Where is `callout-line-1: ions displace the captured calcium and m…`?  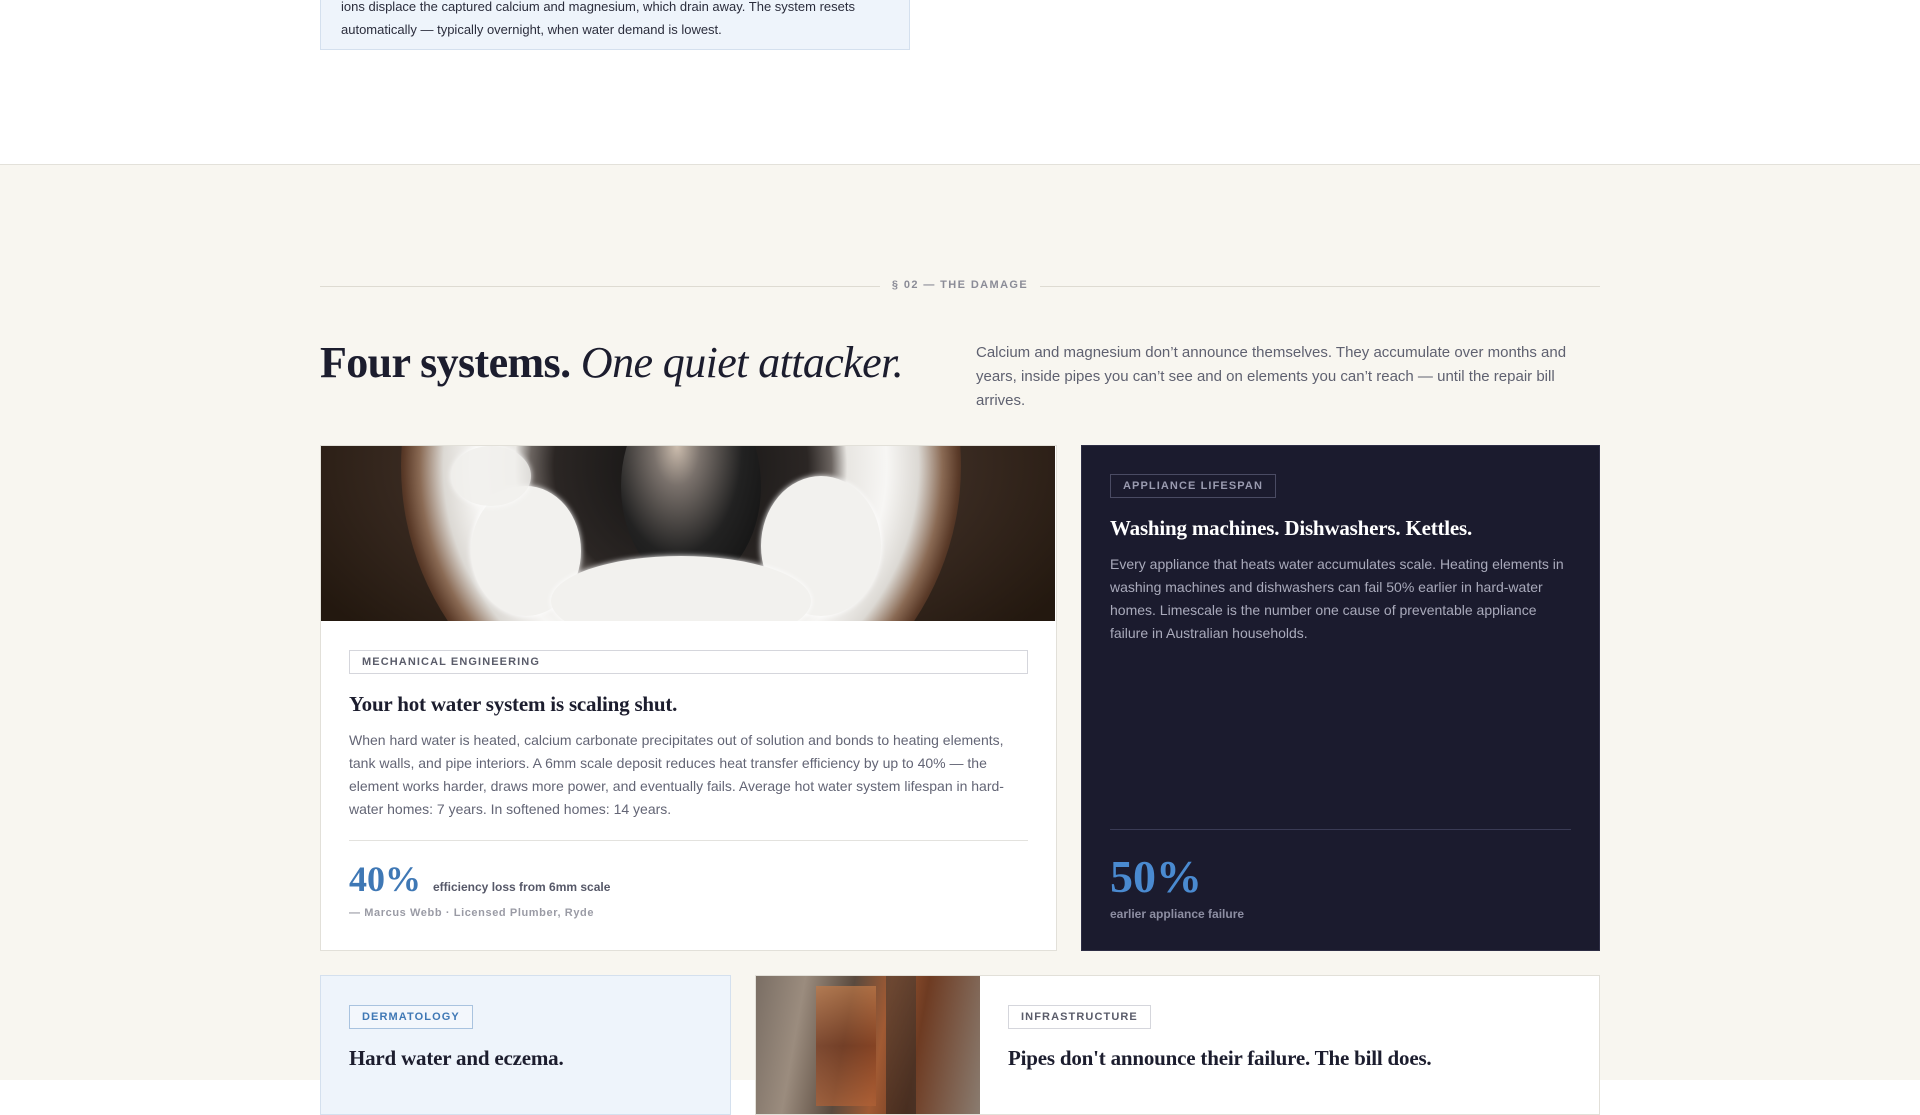
callout-line-1: ions displace the captured calcium and m… is located at coordinates (598, 7).